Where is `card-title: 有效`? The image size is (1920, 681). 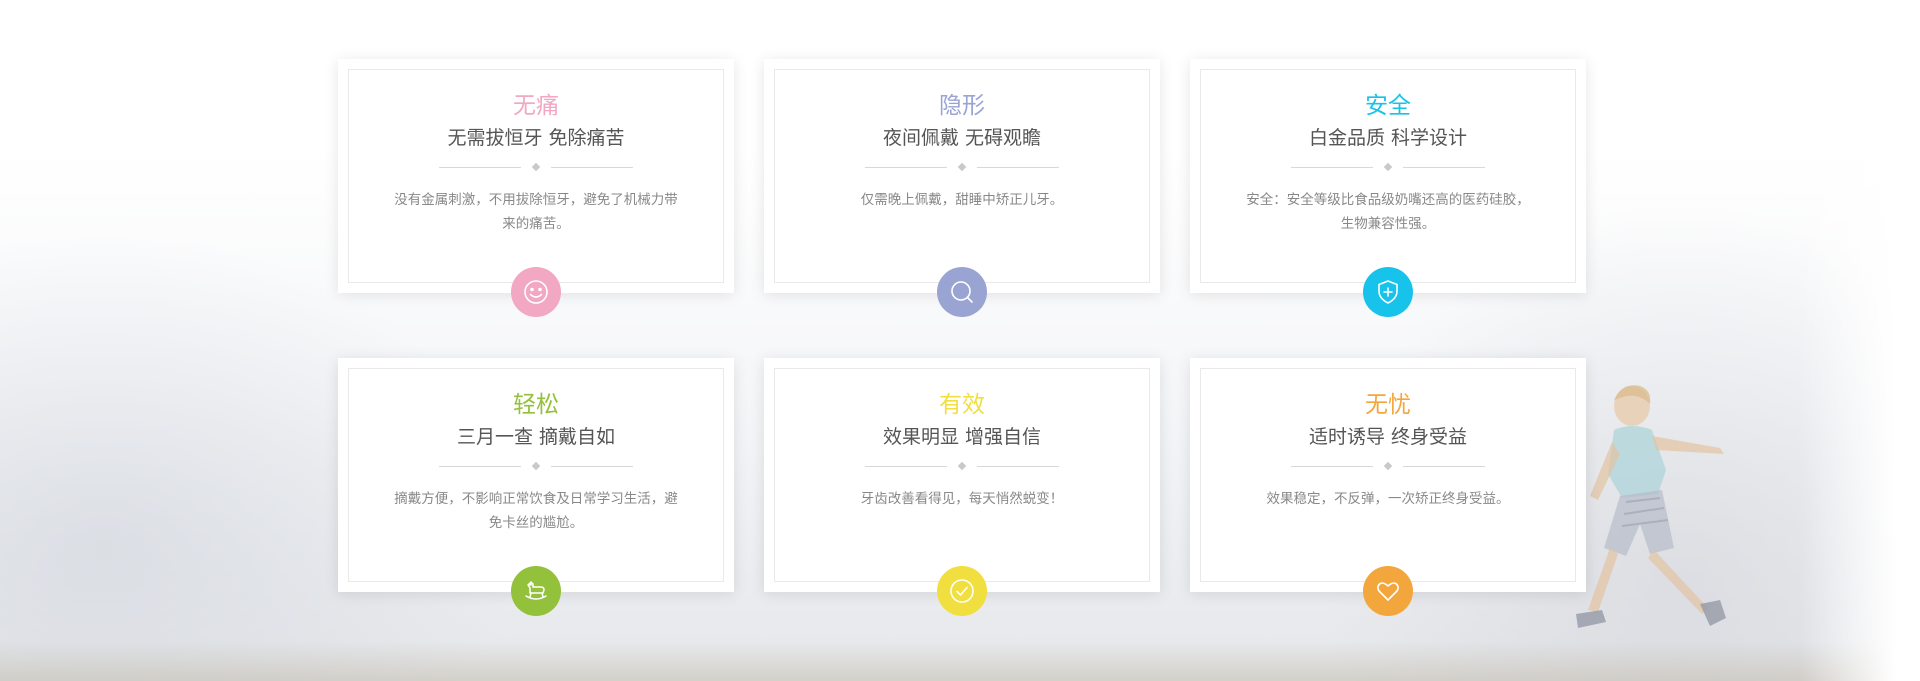
card-title: 有效 is located at coordinates (962, 405).